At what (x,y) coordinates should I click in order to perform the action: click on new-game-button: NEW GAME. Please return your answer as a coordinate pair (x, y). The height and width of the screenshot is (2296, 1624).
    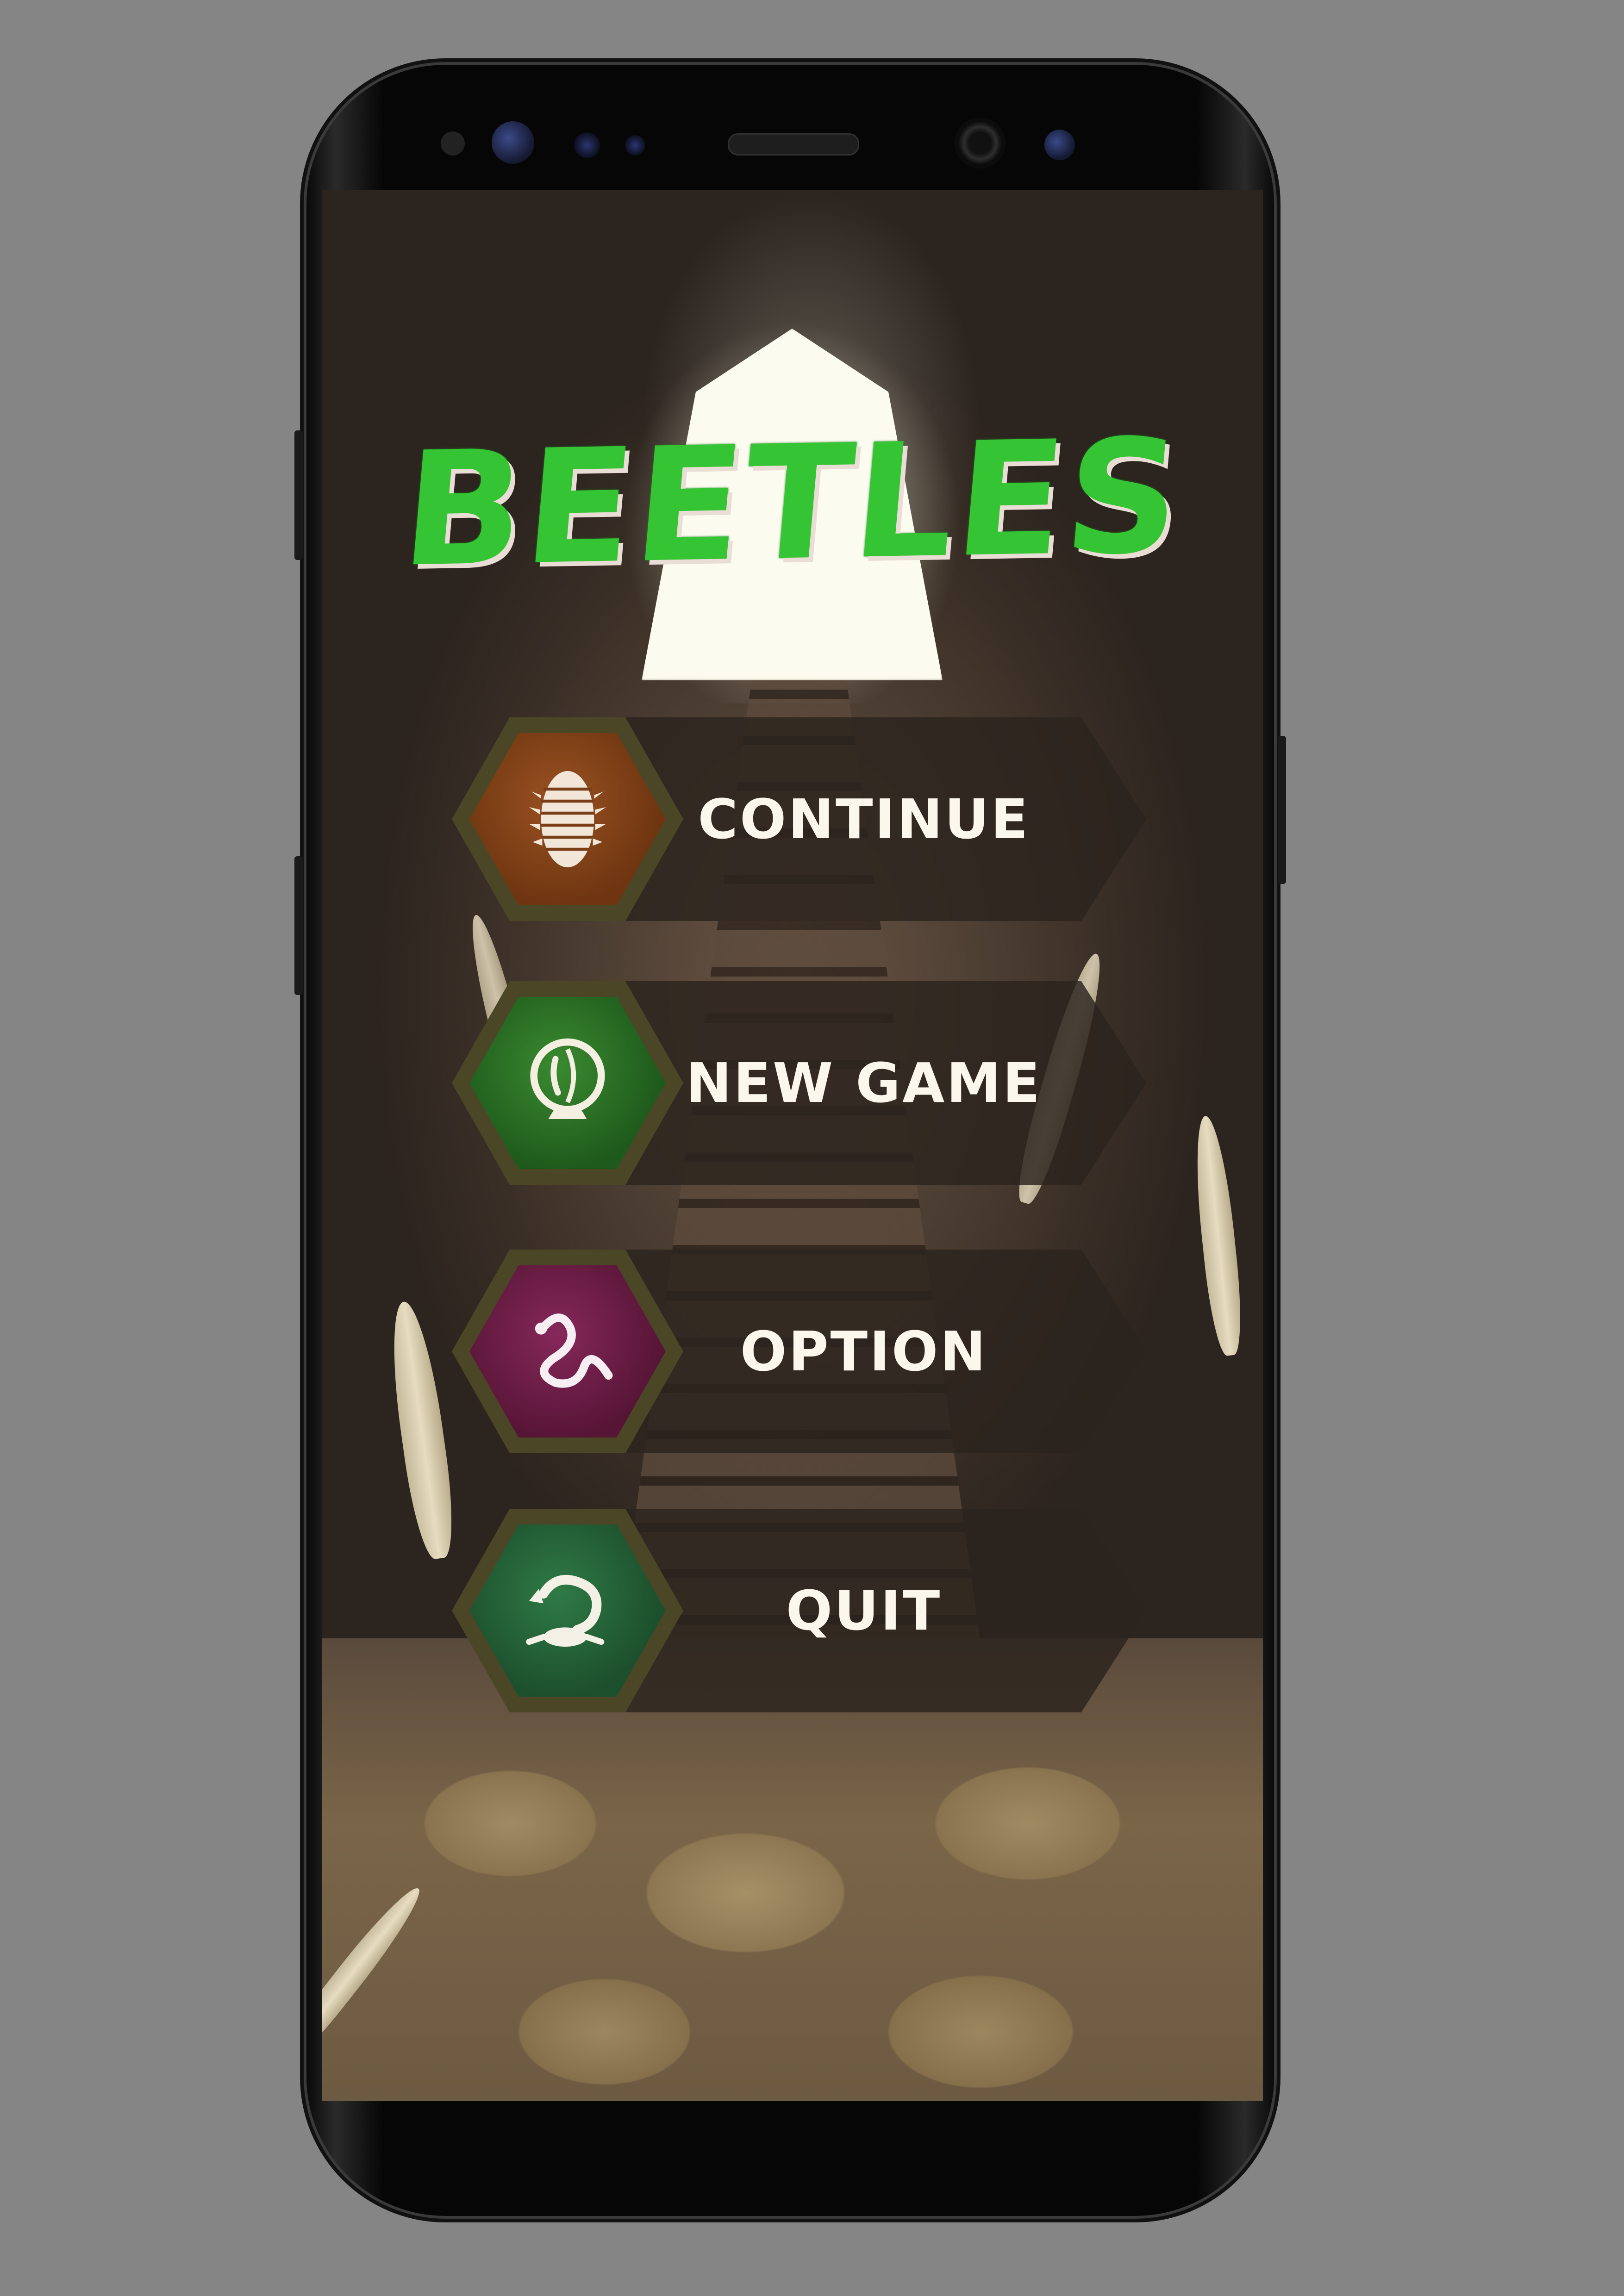
    Looking at the image, I should click on (831, 1083).